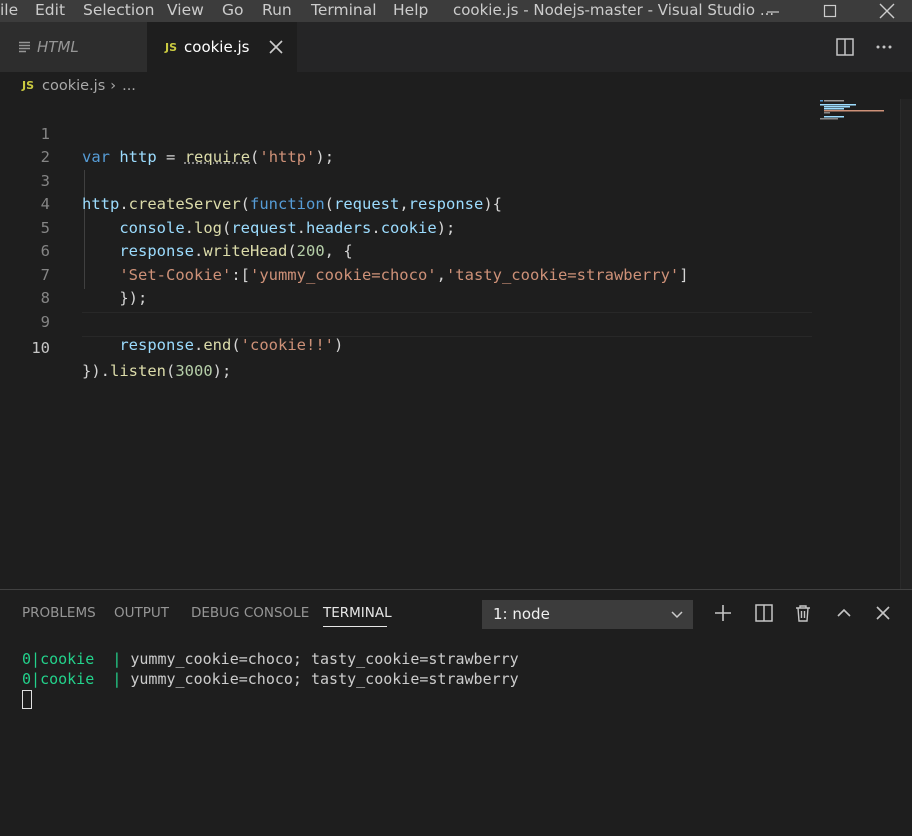  What do you see at coordinates (859, 114) in the screenshot?
I see `minimap` at bounding box center [859, 114].